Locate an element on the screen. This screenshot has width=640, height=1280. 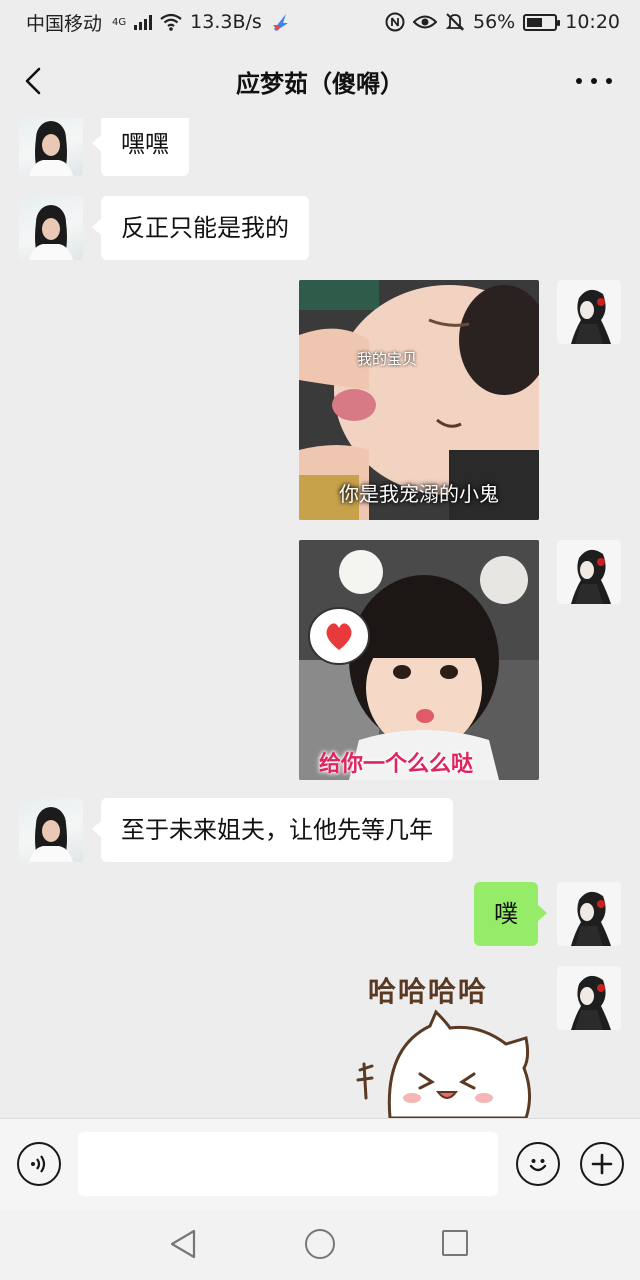
voice-icon is located at coordinates (38, 1164).